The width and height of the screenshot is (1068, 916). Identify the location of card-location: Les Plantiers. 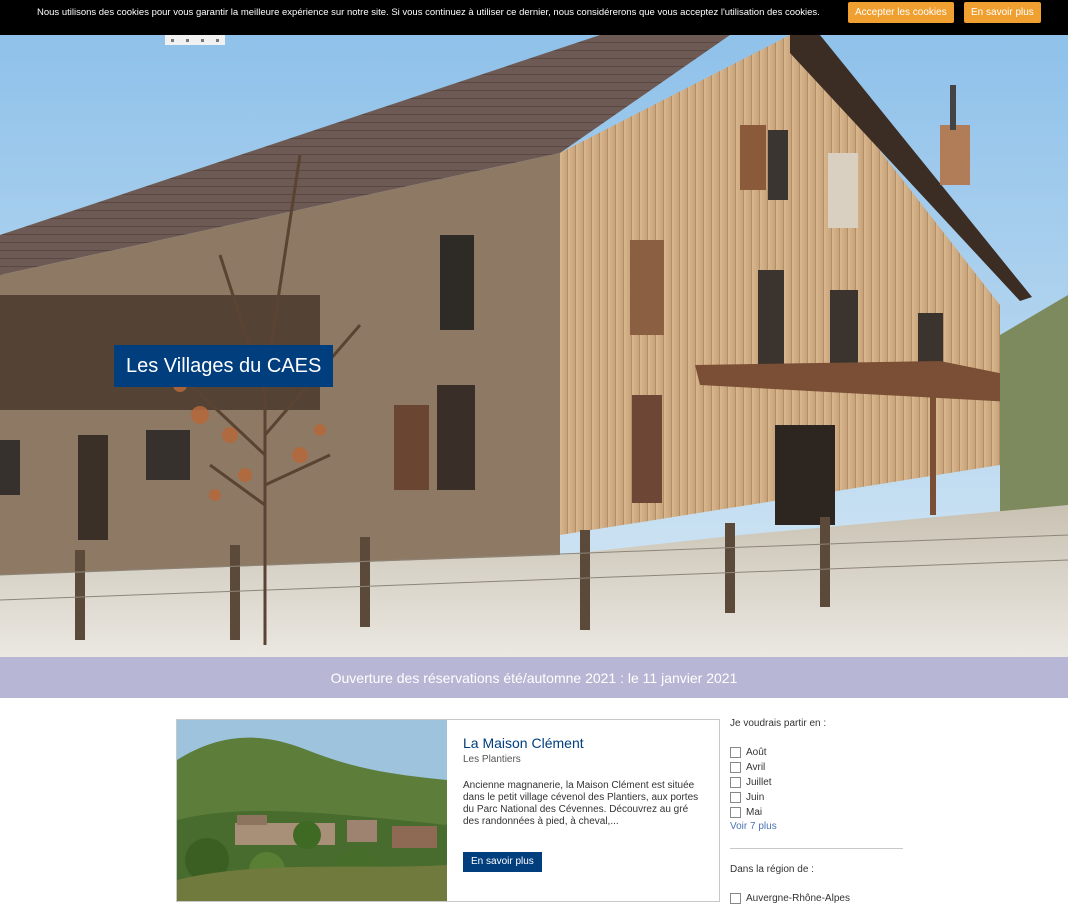
(492, 759).